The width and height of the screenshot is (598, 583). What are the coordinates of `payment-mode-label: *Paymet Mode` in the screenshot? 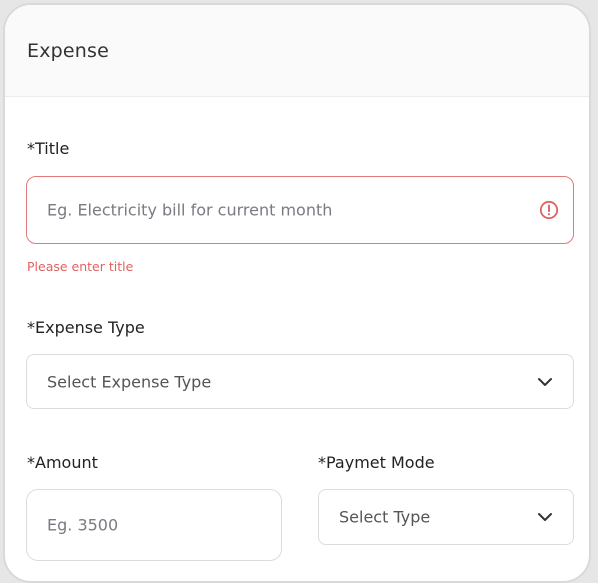 It's located at (376, 462).